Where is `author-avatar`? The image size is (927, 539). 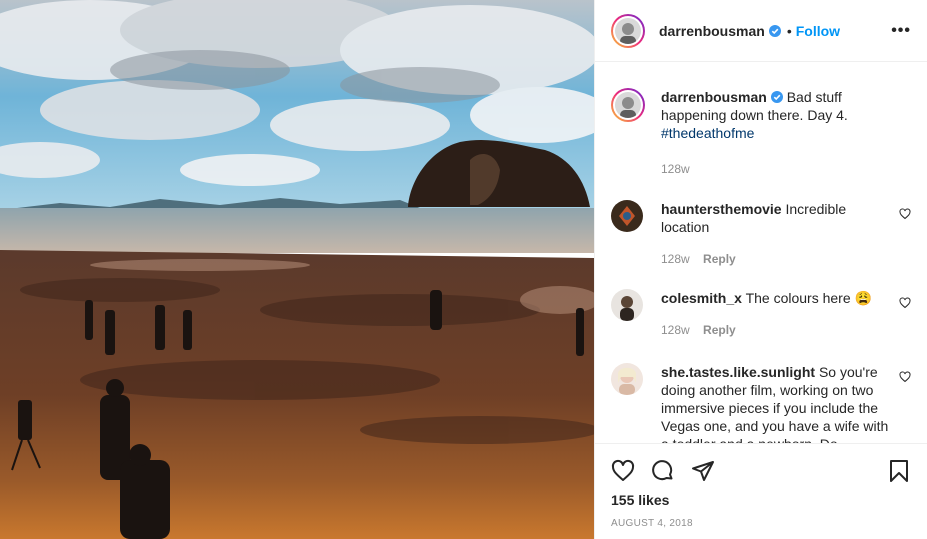
author-avatar is located at coordinates (628, 30).